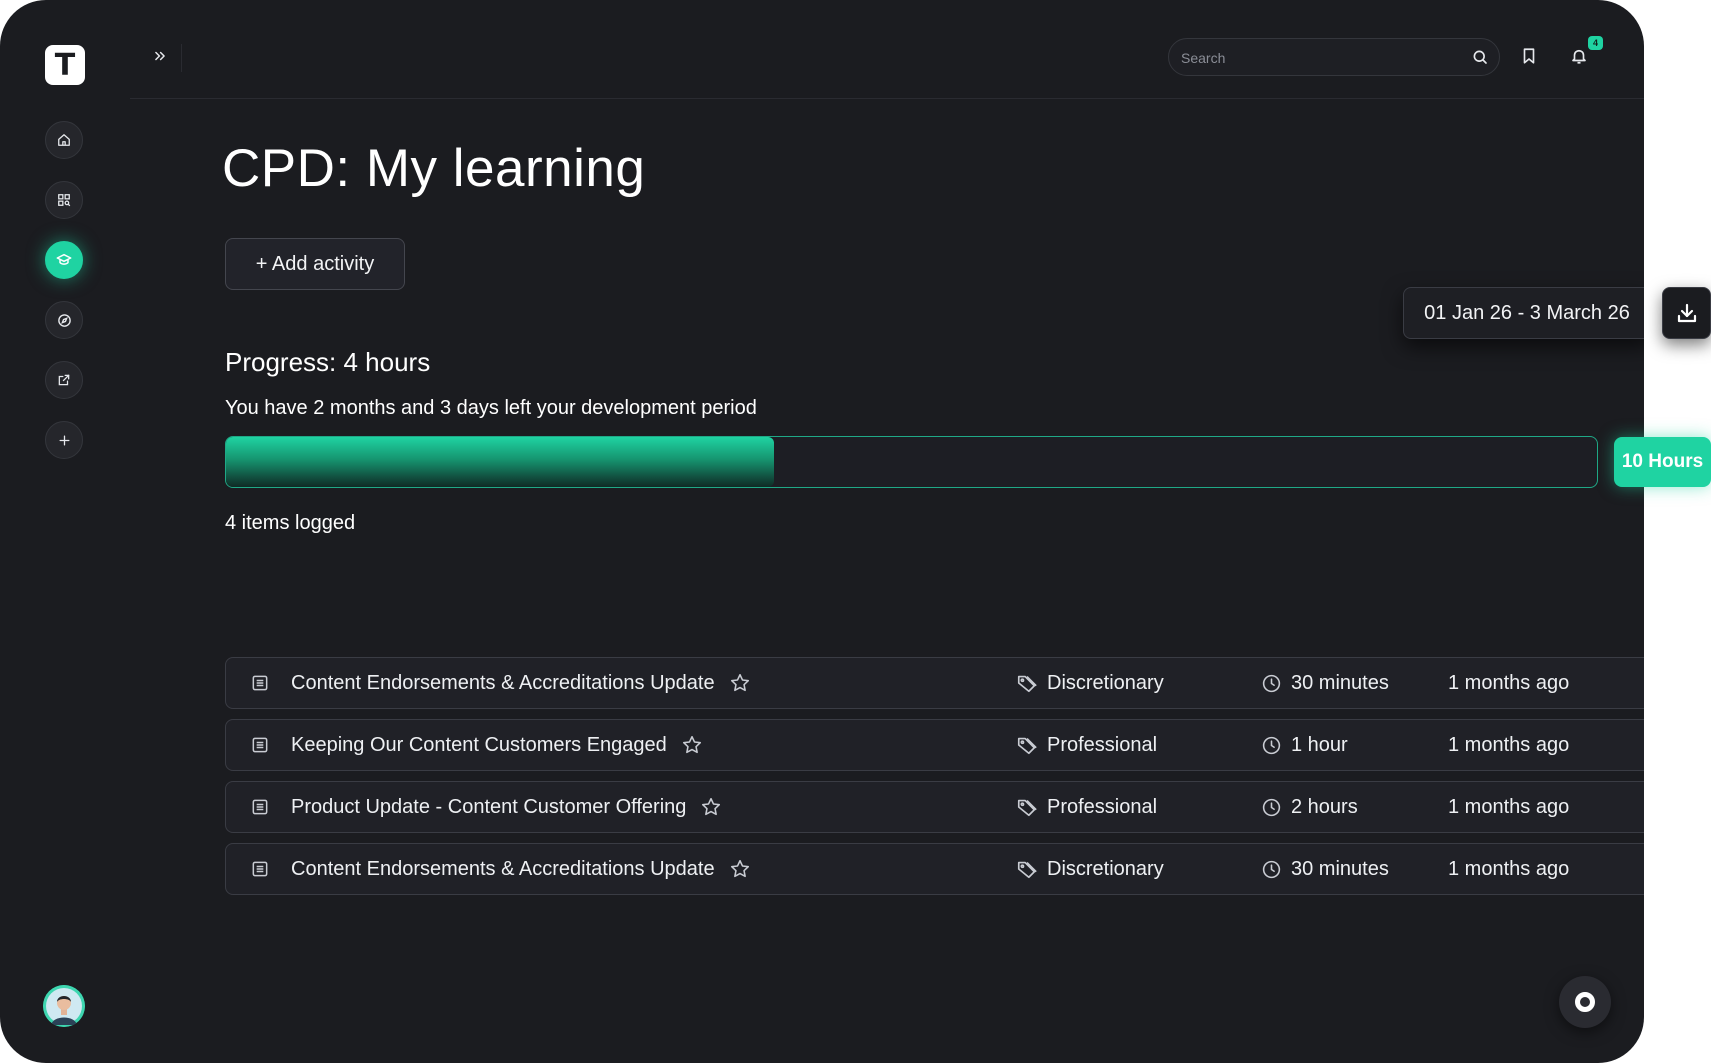 Image resolution: width=1711 pixels, height=1063 pixels. I want to click on search-input, so click(1316, 58).